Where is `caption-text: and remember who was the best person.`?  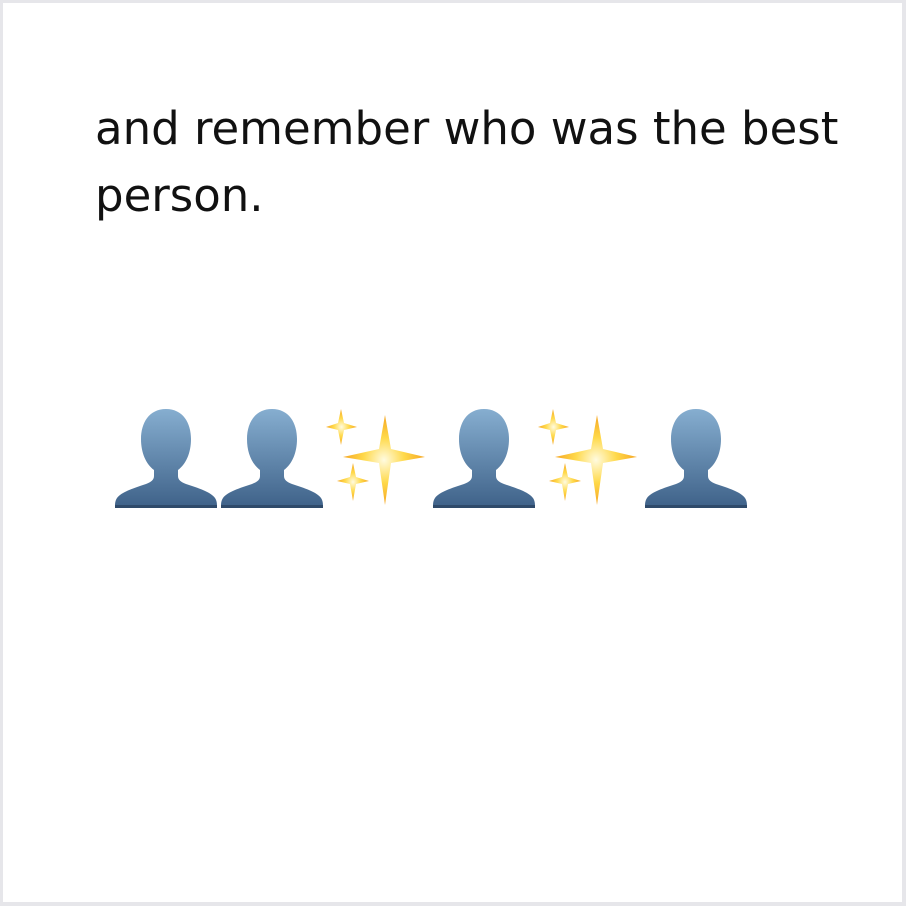 caption-text: and remember who was the best person. is located at coordinates (467, 162).